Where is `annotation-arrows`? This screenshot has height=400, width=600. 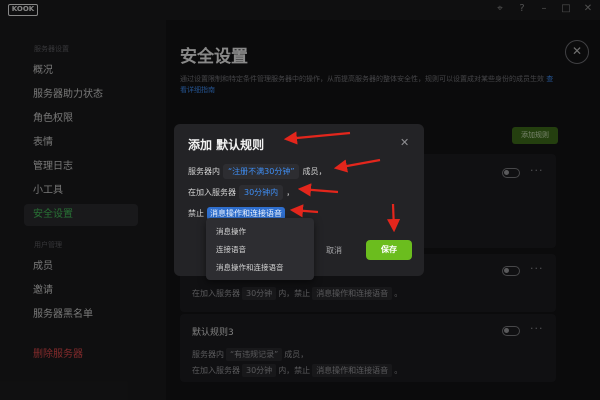
annotation-arrows is located at coordinates (342, 182).